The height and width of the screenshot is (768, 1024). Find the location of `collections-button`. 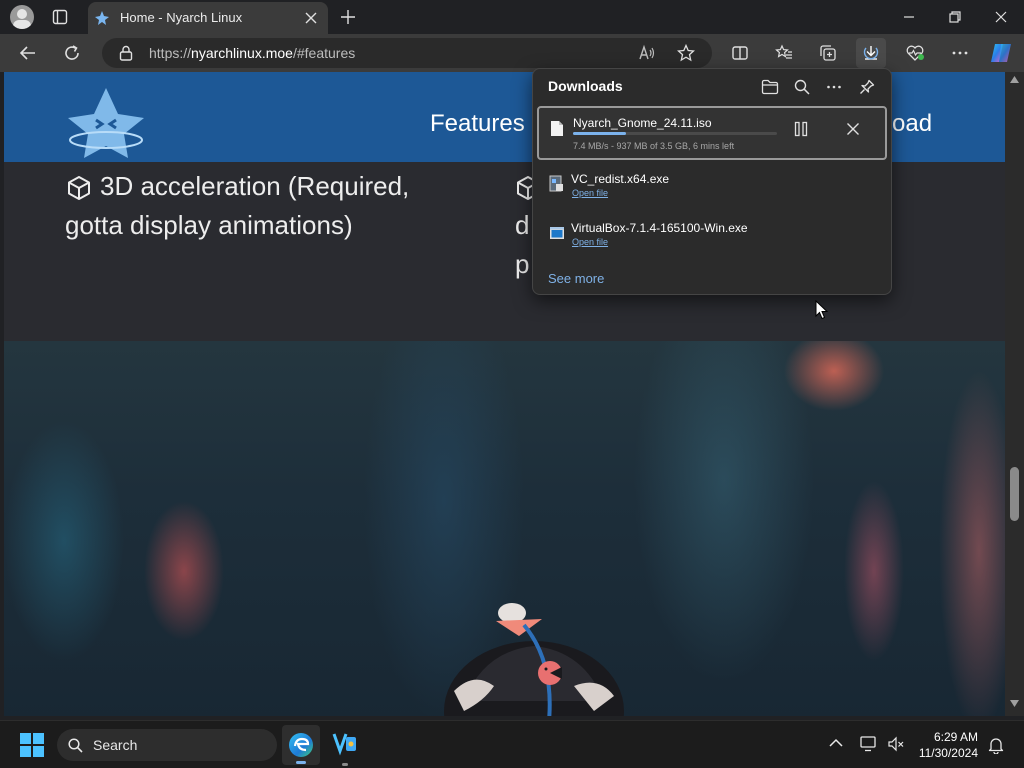

collections-button is located at coordinates (828, 53).